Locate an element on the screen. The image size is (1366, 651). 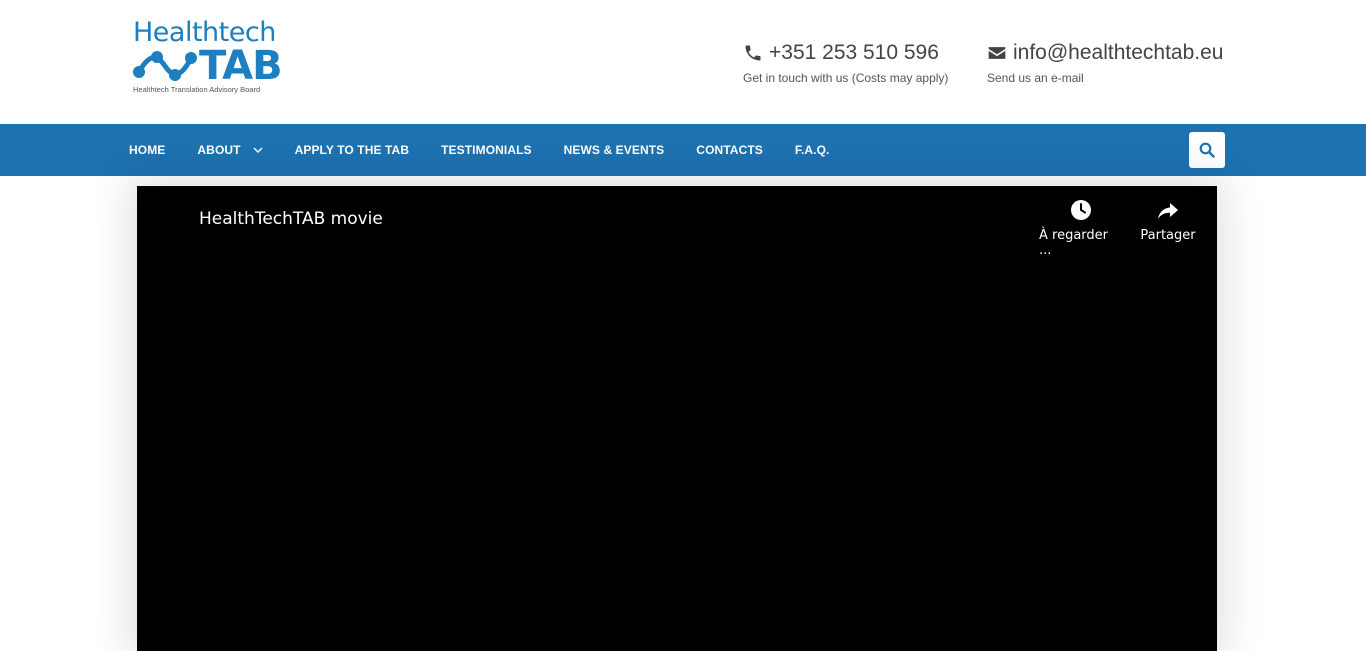
share-button: Partager is located at coordinates (1168, 220).